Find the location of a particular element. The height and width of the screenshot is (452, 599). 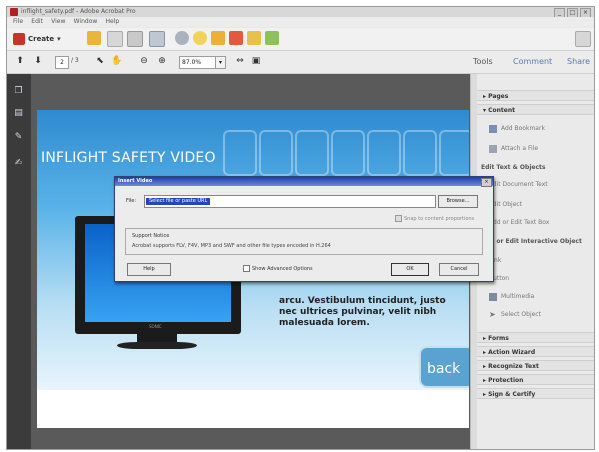

monitor-brand: SONIC is located at coordinates (155, 326).